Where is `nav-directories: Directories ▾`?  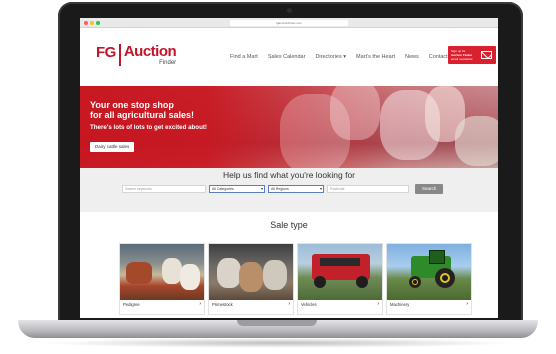
nav-directories: Directories ▾ is located at coordinates (330, 57).